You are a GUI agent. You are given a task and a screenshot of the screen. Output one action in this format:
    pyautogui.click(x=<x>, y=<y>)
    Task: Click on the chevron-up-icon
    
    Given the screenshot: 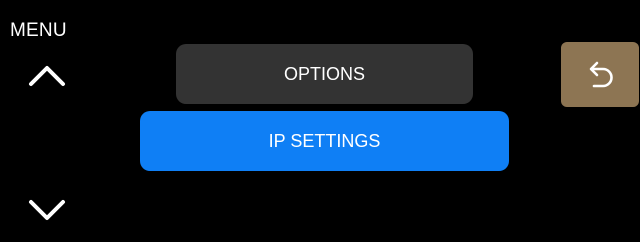 What is the action you would take?
    pyautogui.click(x=47, y=76)
    